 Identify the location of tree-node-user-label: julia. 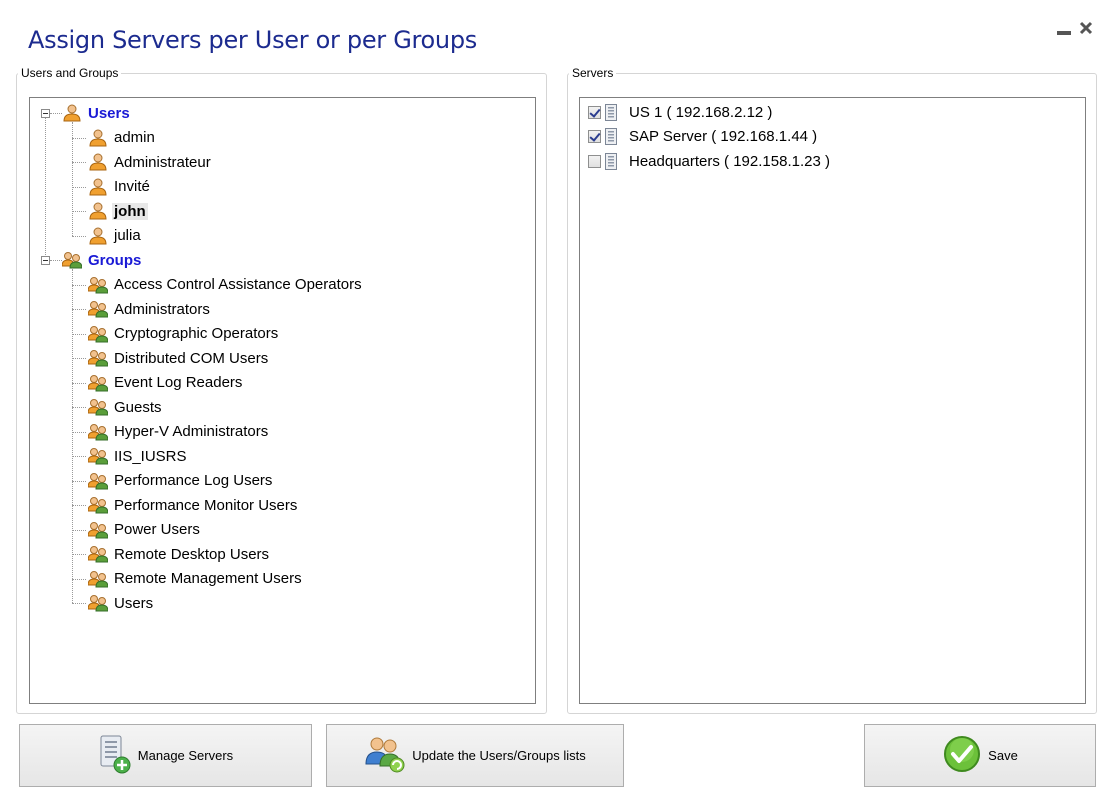
(127, 235).